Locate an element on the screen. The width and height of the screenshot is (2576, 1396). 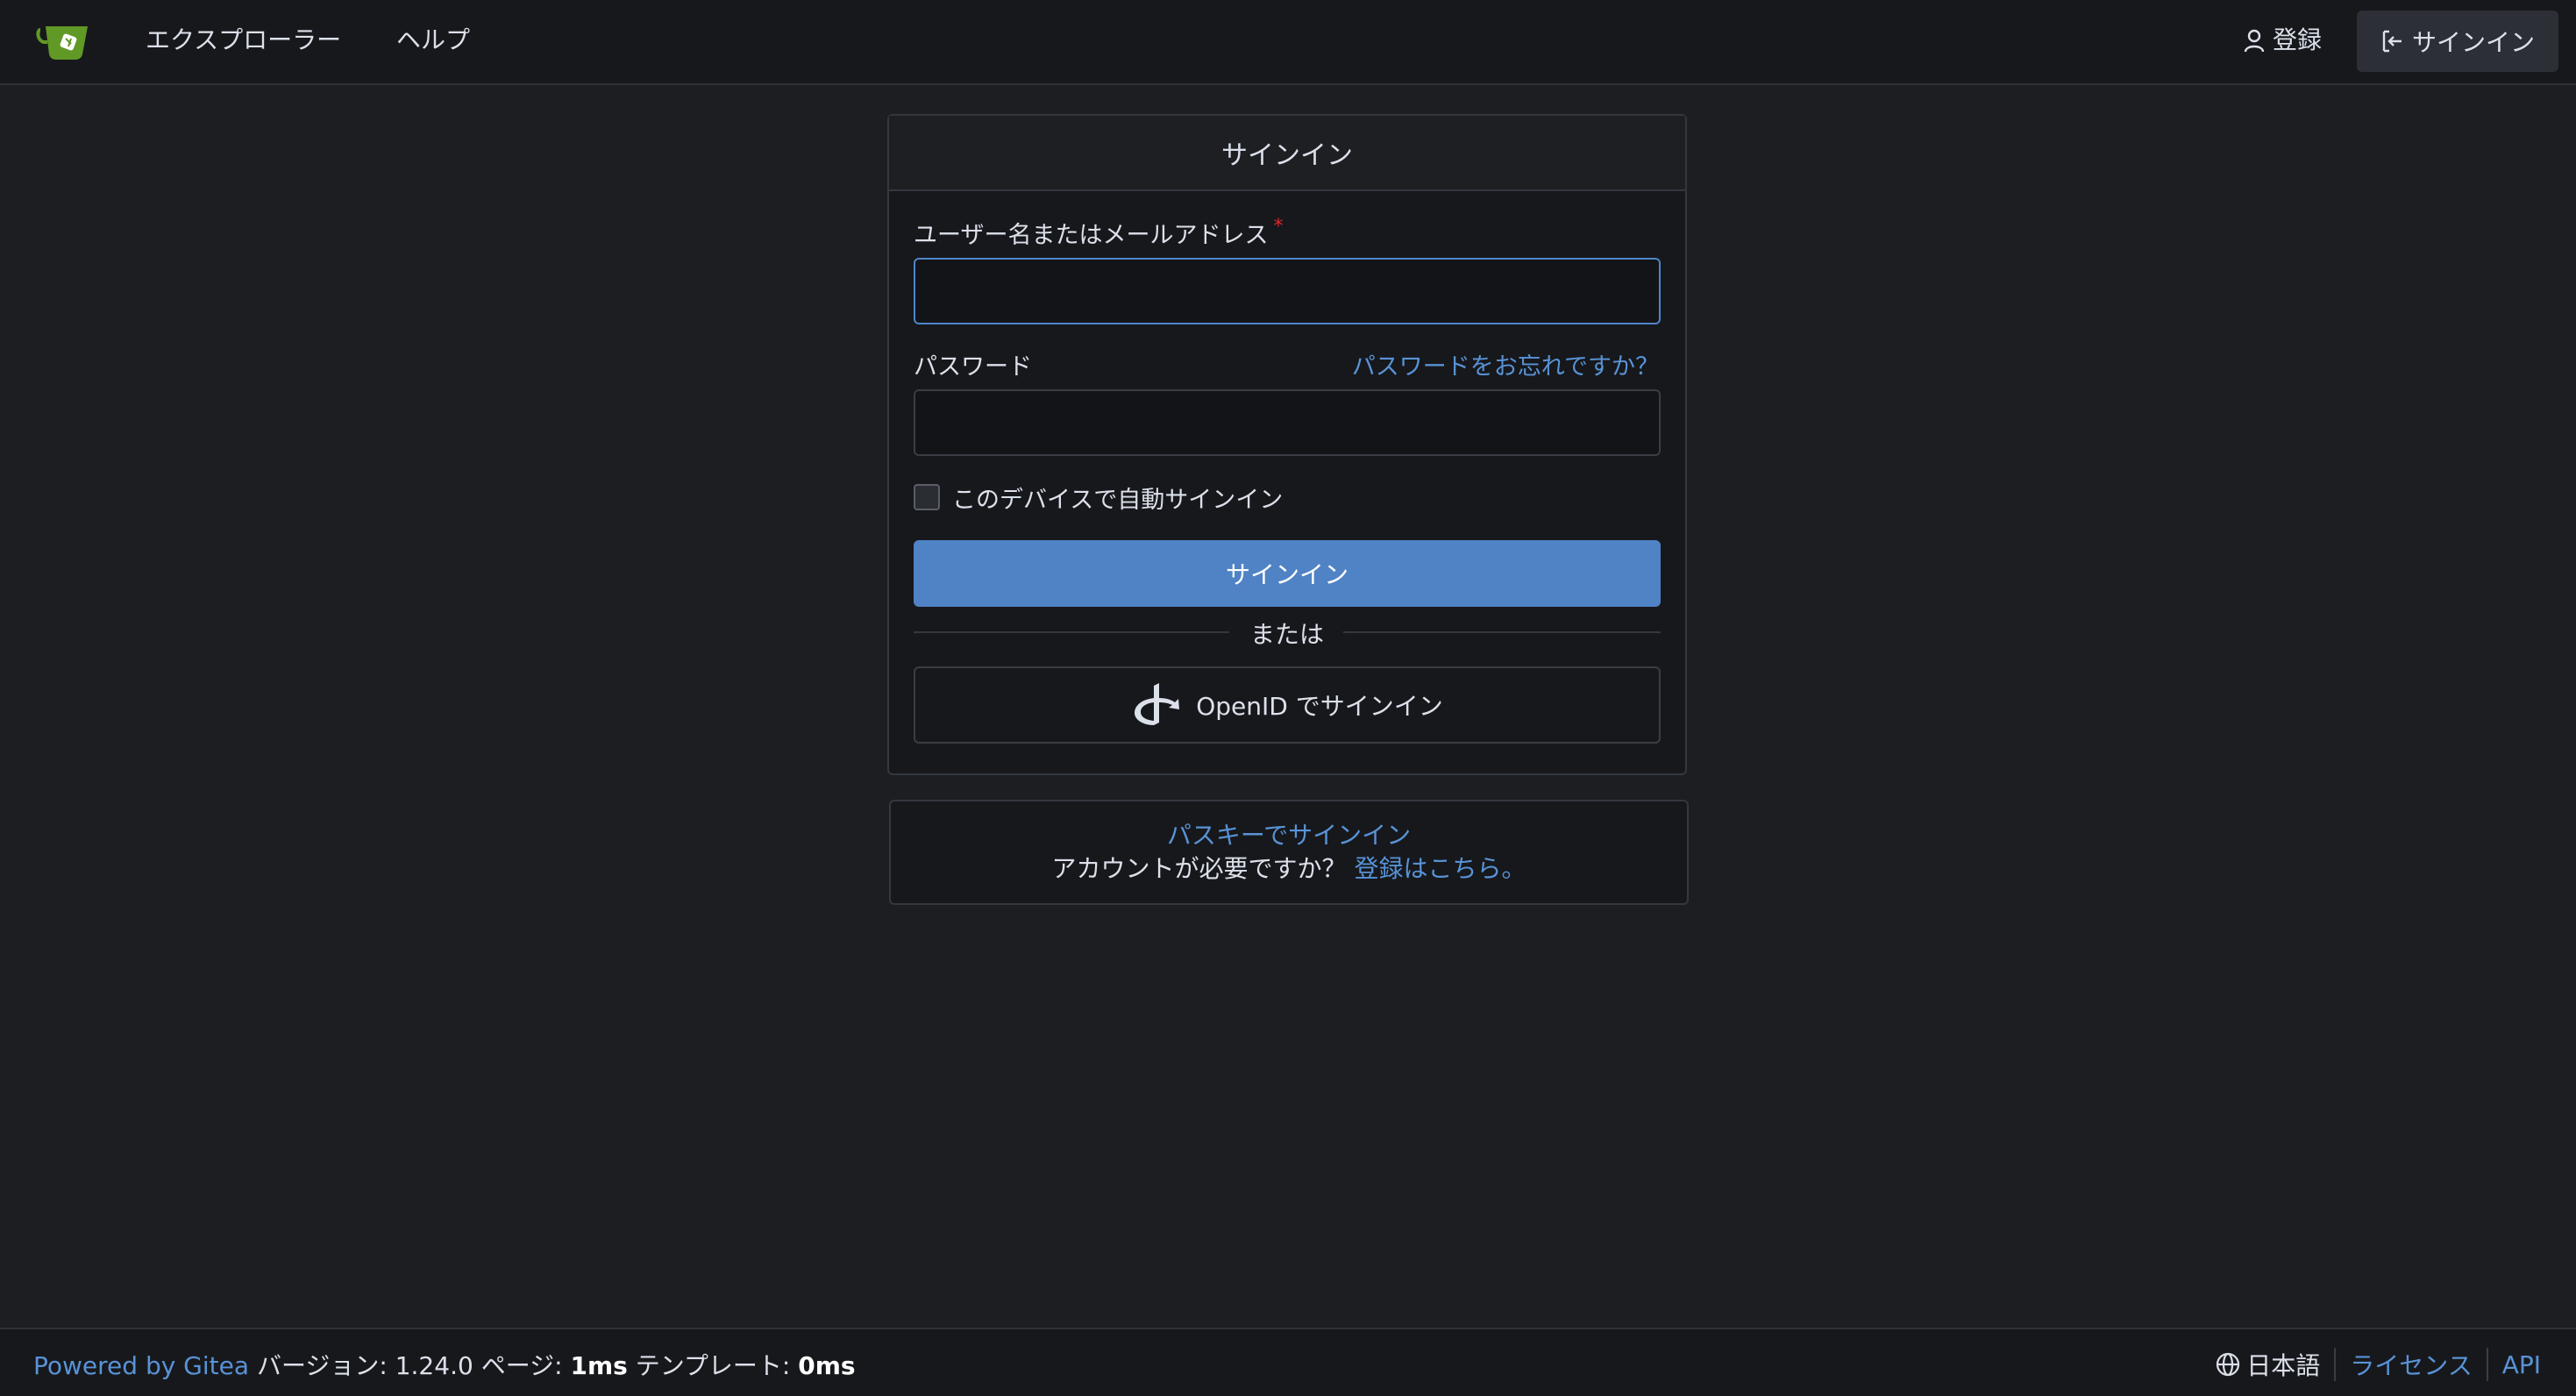
top-navbar: エクスプローラー ヘルプ 登録 サインイン is located at coordinates (1288, 42).